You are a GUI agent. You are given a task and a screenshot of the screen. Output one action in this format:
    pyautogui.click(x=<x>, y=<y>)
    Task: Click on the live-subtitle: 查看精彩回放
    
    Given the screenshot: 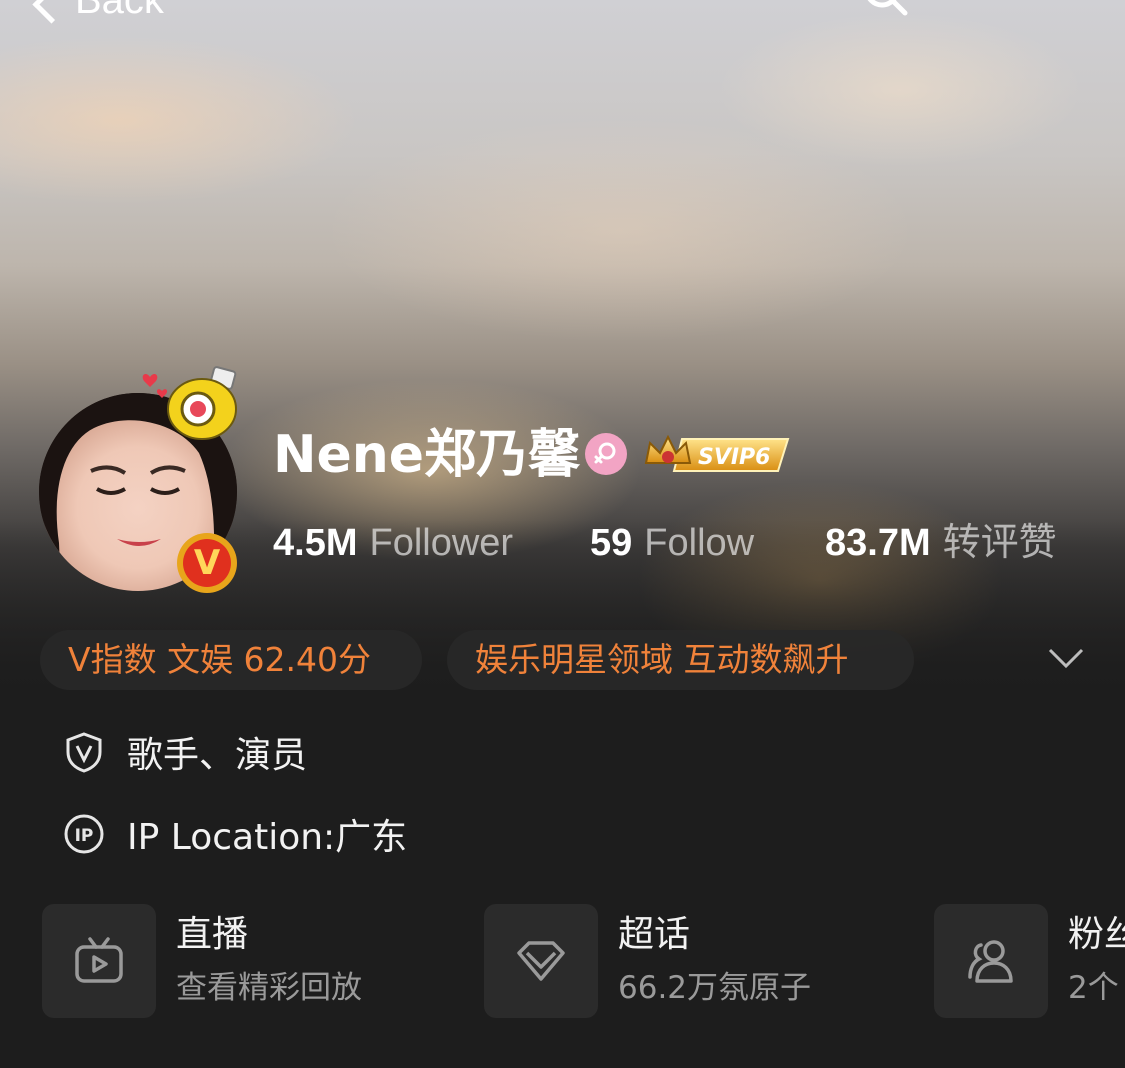 What is the action you would take?
    pyautogui.click(x=269, y=988)
    